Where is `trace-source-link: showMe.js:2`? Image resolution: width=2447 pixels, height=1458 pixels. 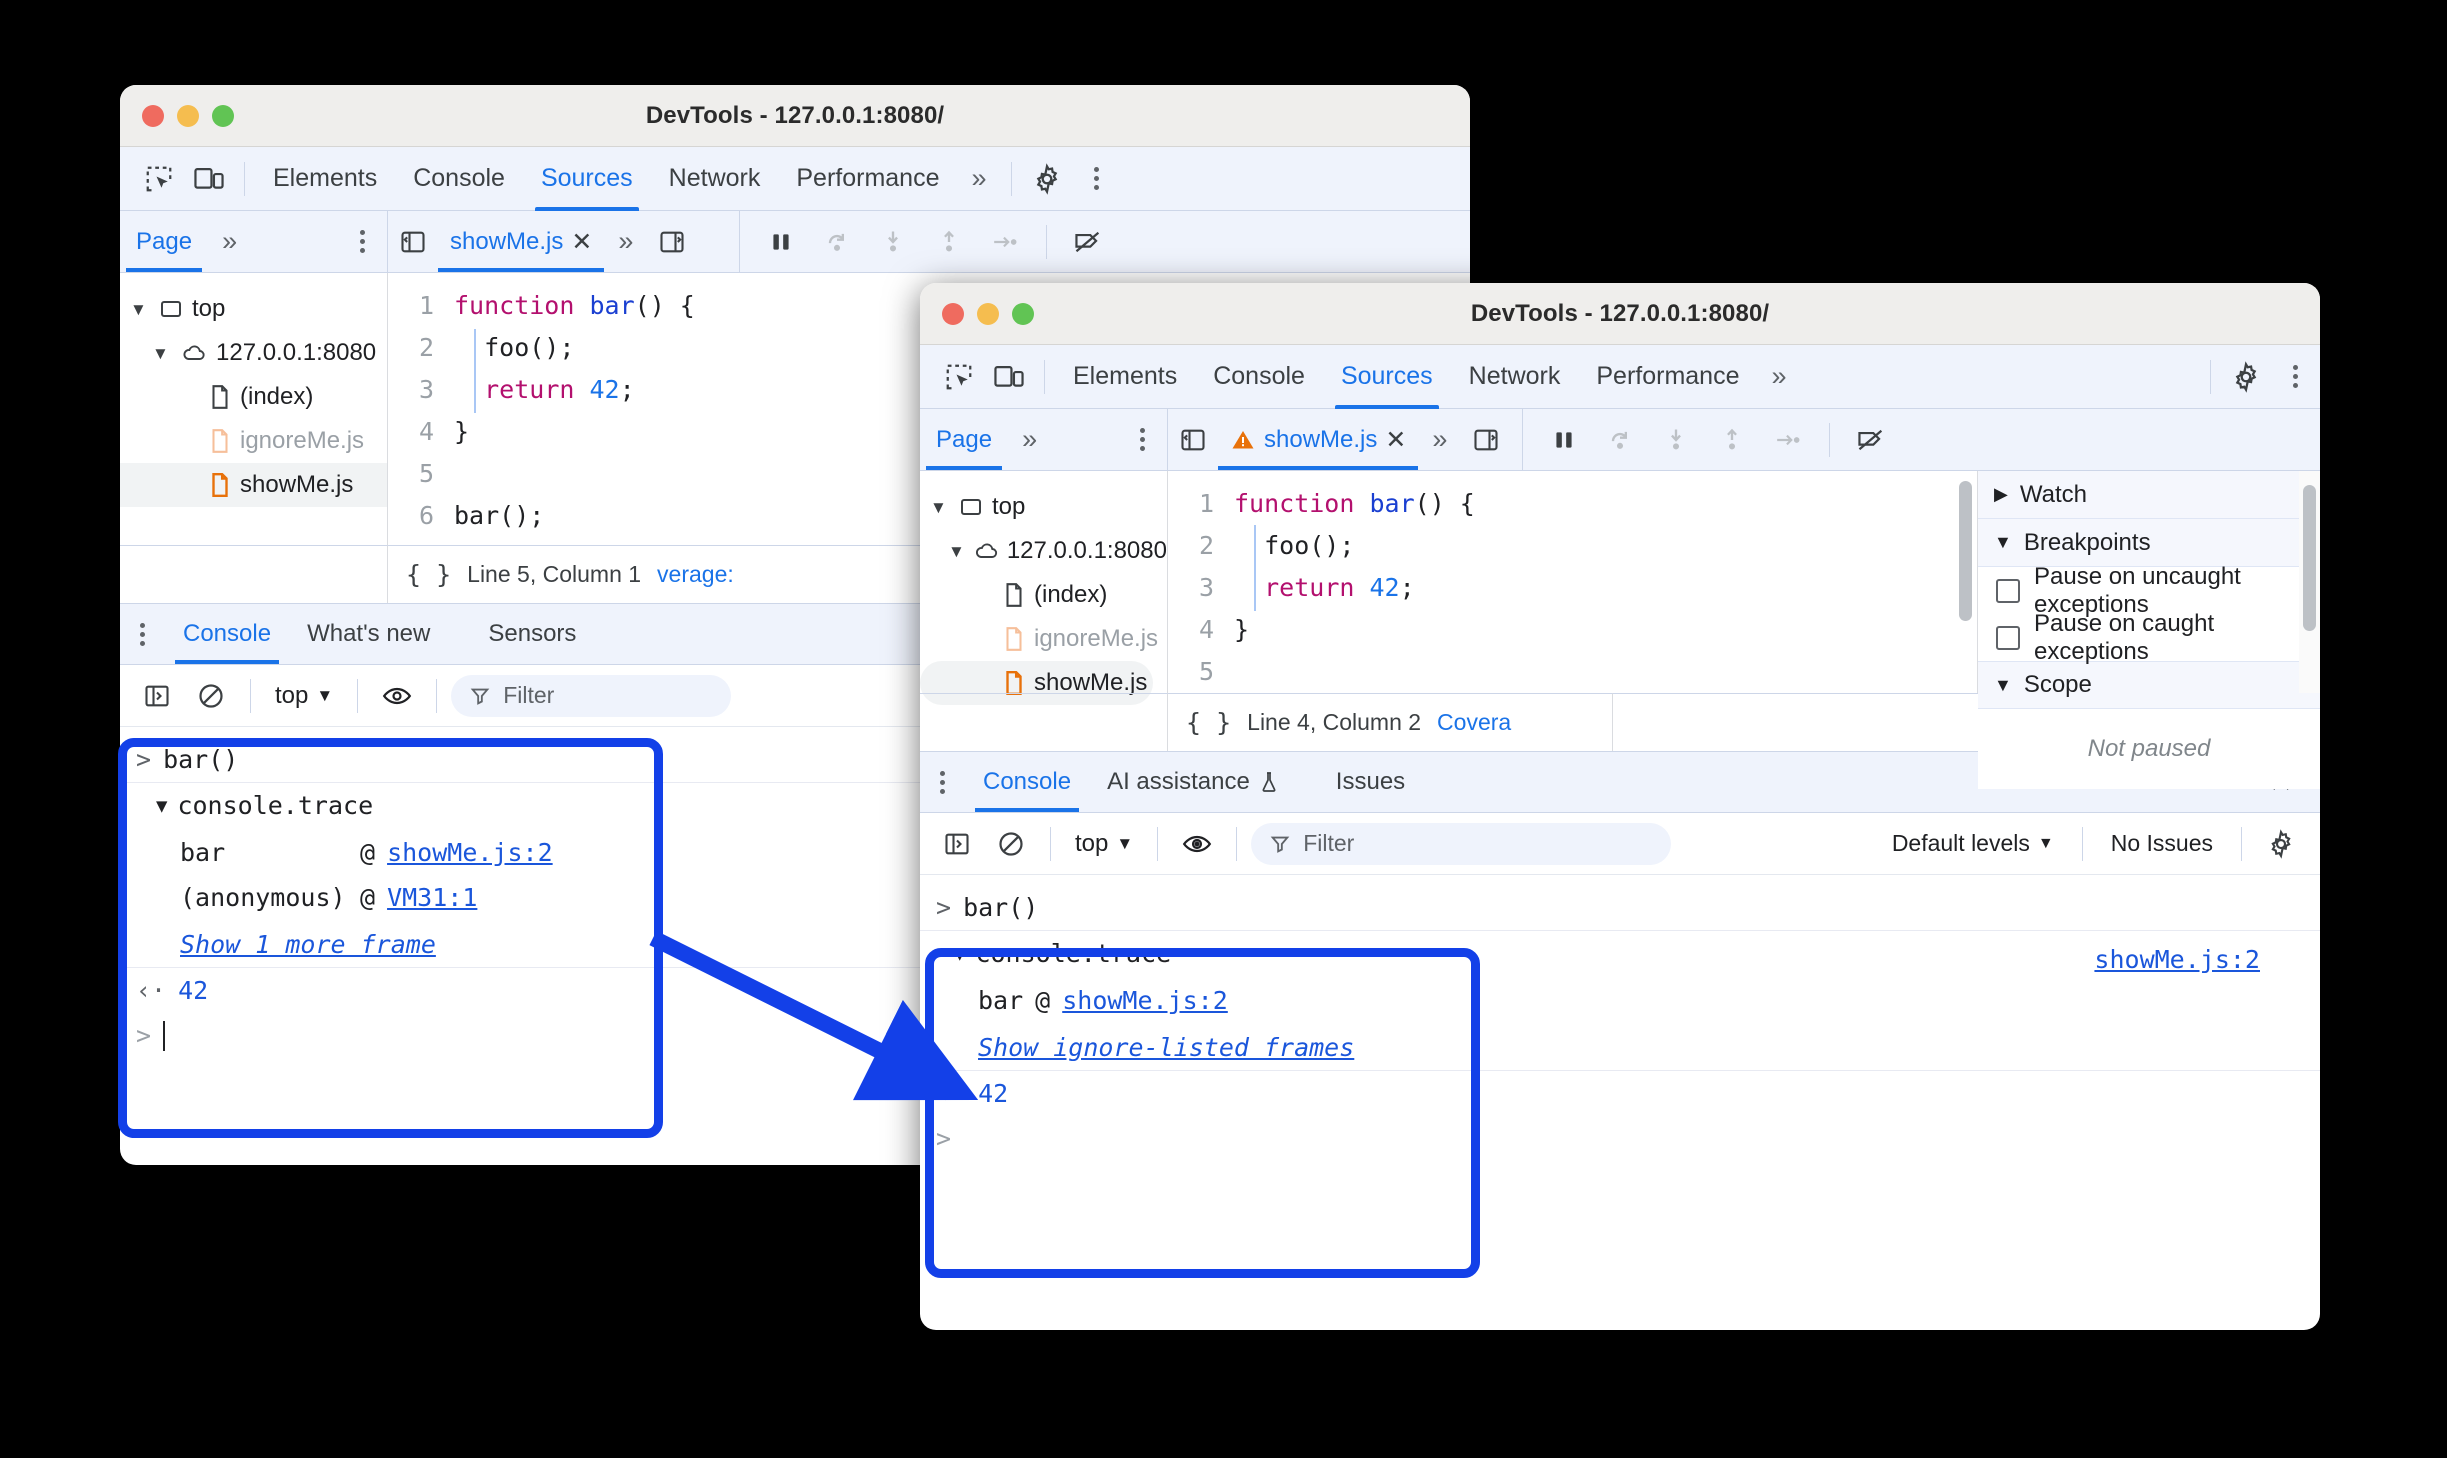 trace-source-link: showMe.js:2 is located at coordinates (2177, 959).